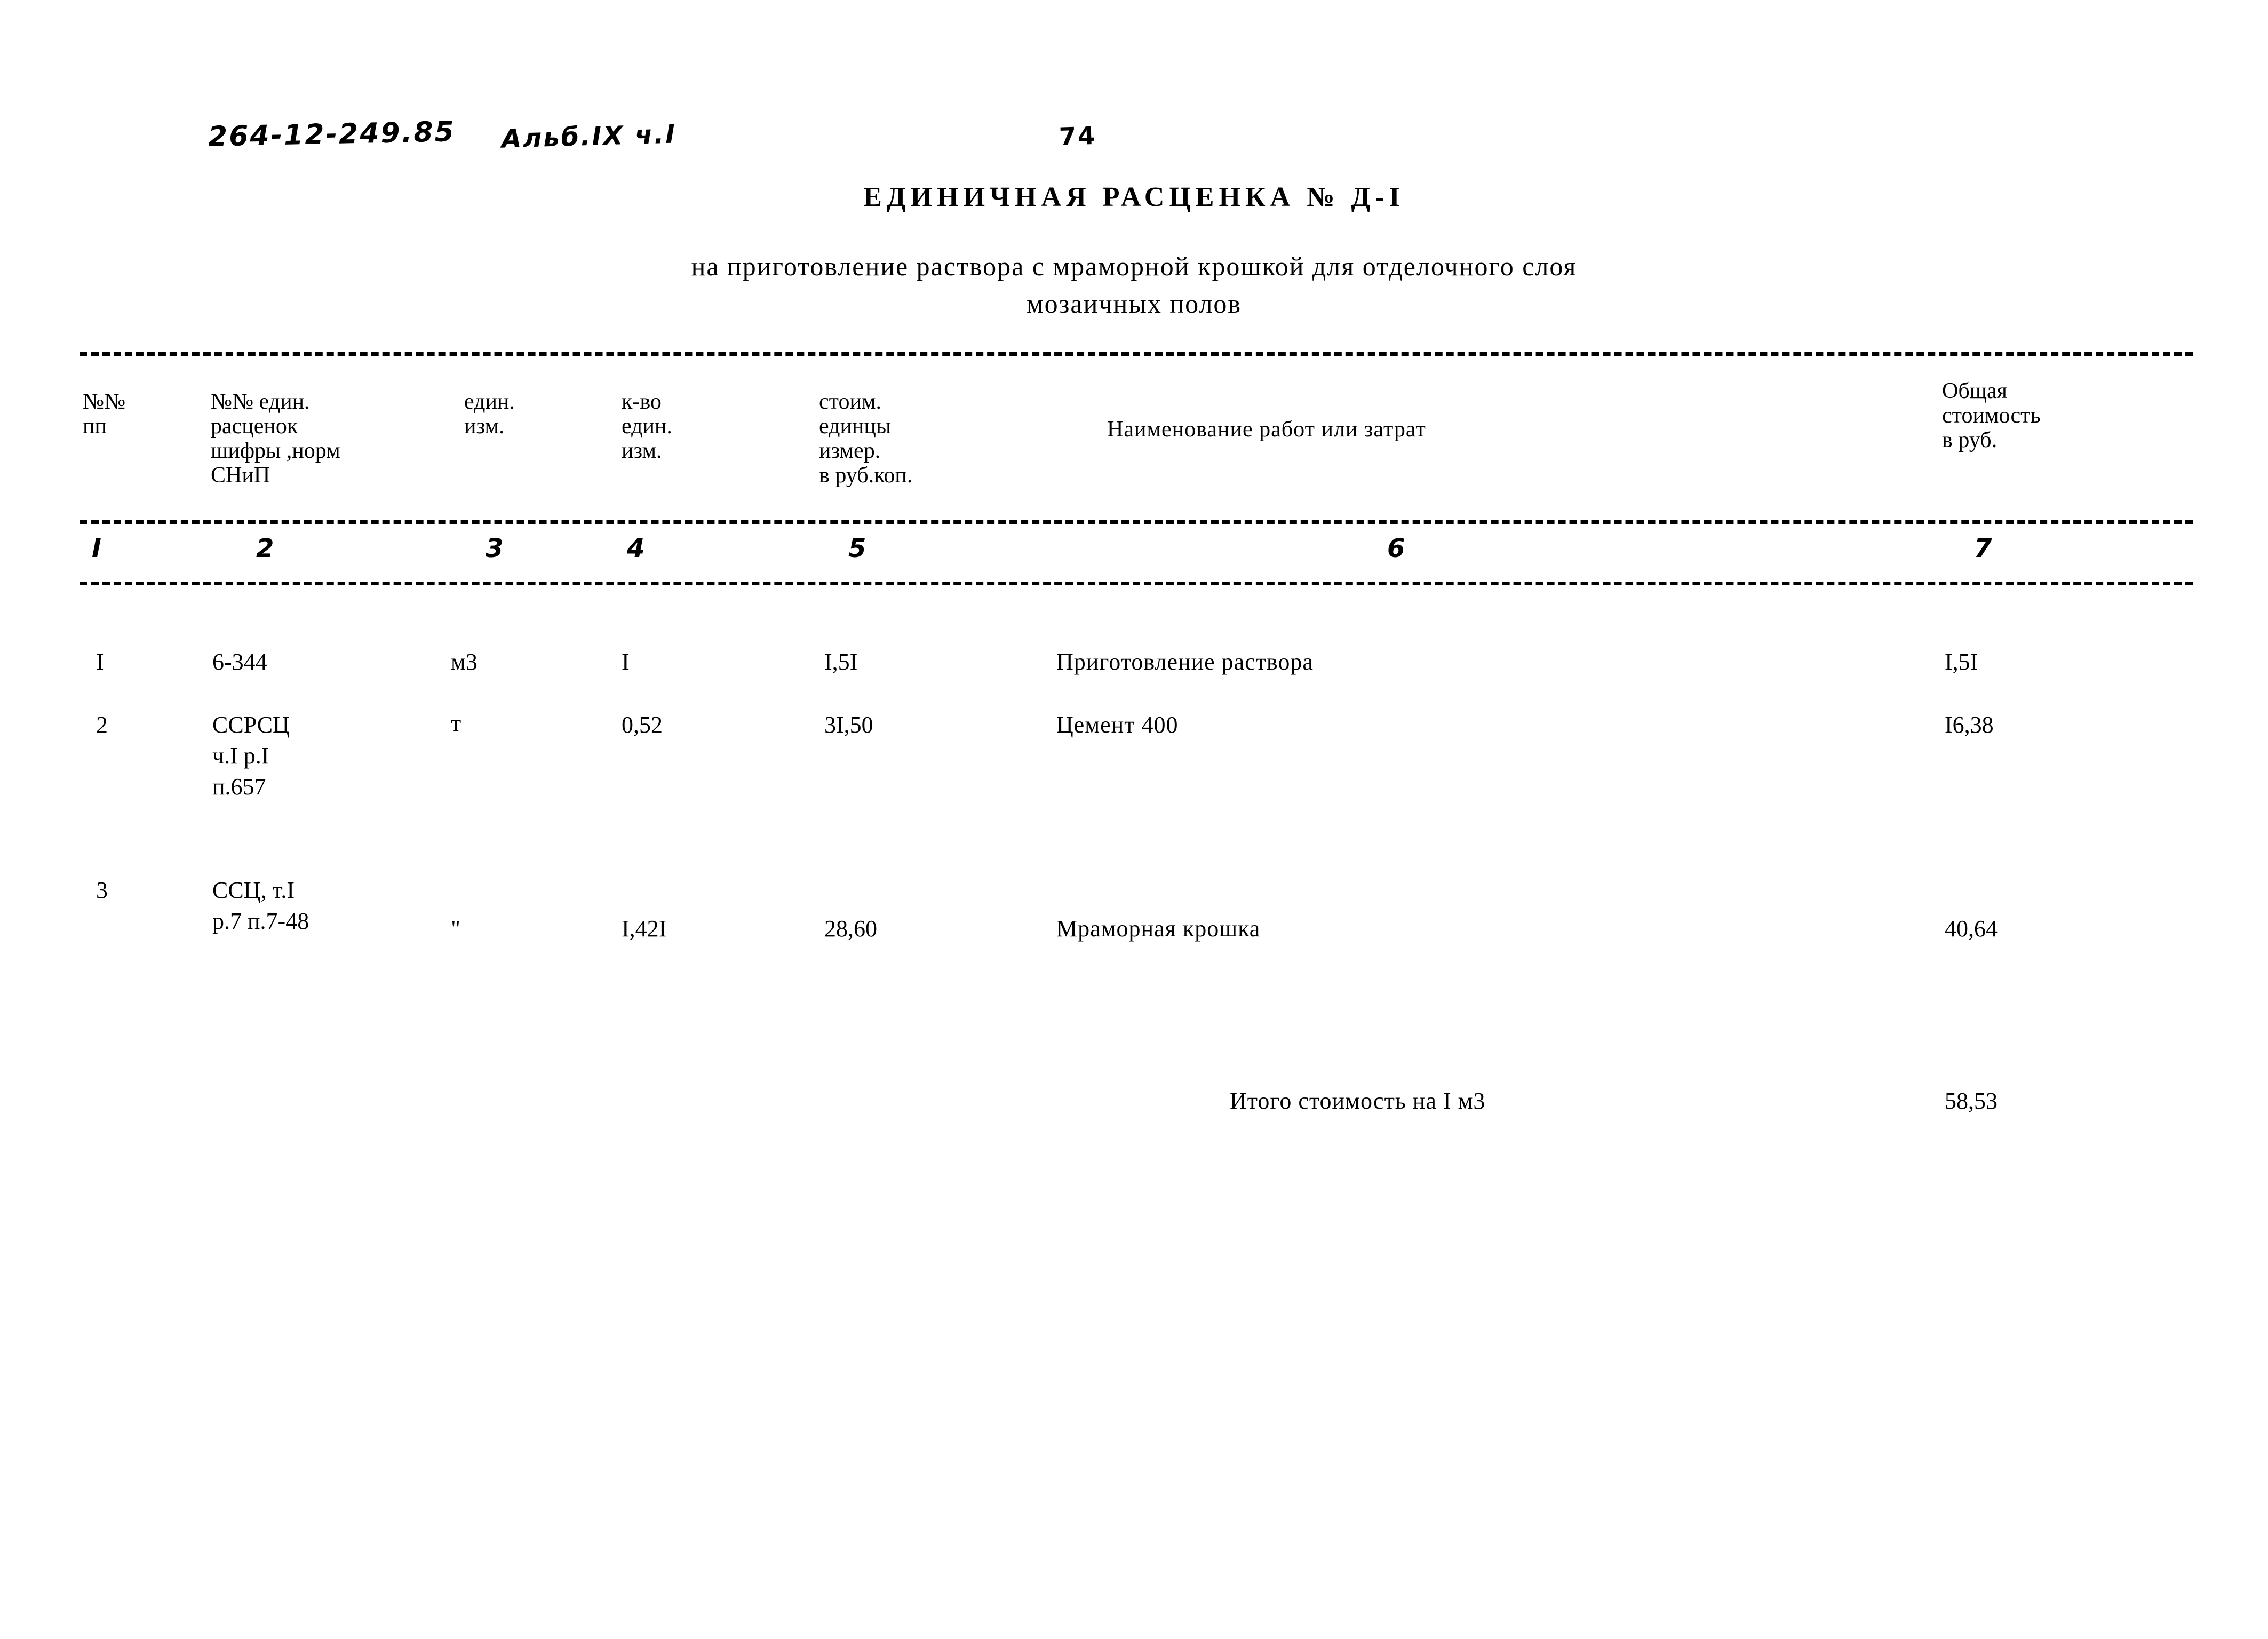 Image resolution: width=2268 pixels, height=1639 pixels. I want to click on table-rule-middle, so click(1136, 522).